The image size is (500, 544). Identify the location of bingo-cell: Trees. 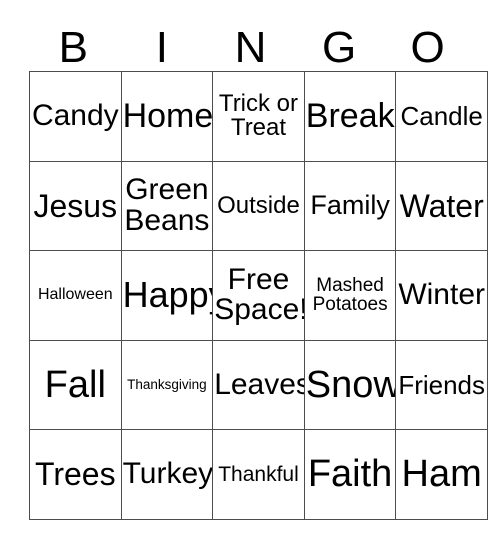
(75, 474).